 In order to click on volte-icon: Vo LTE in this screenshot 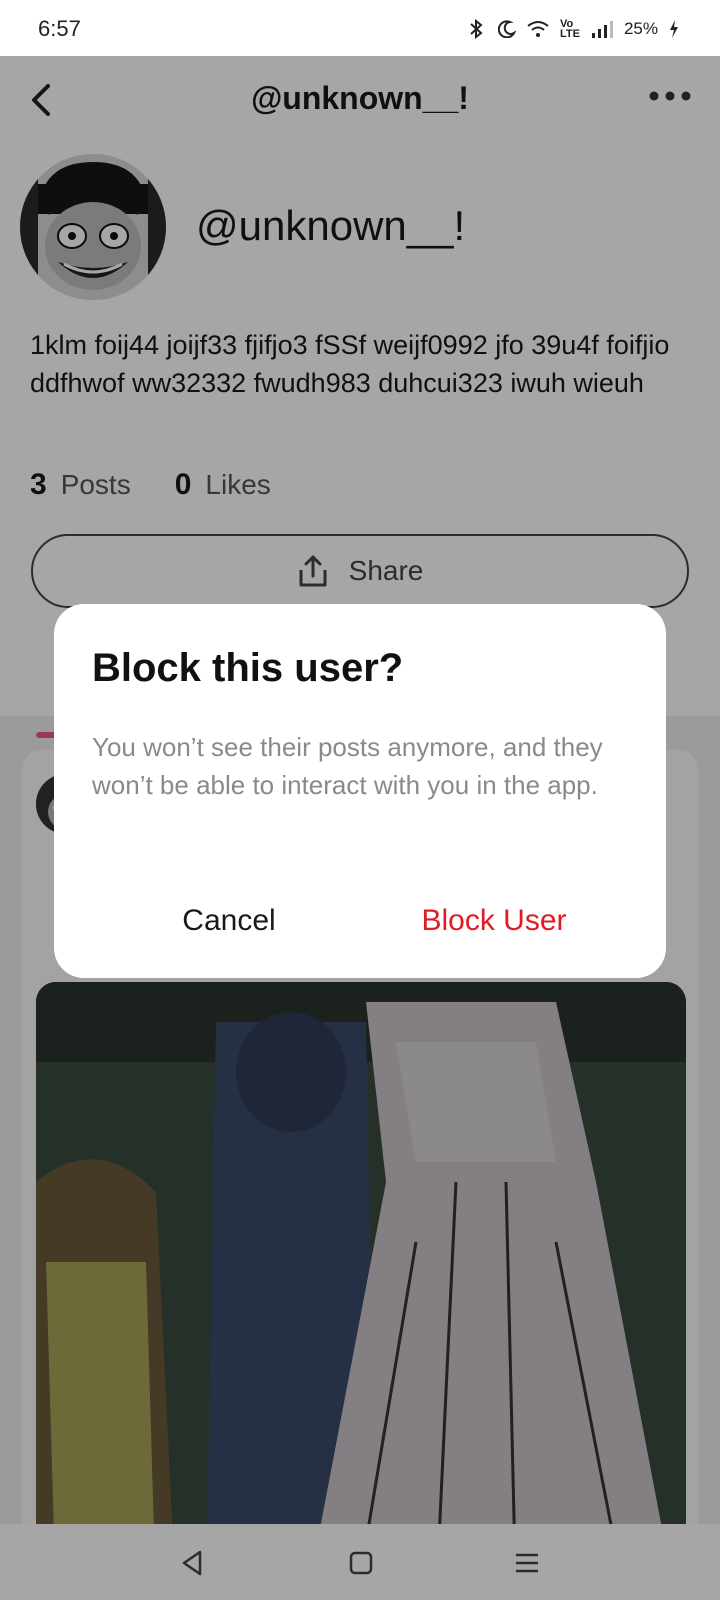, I will do `click(570, 29)`.